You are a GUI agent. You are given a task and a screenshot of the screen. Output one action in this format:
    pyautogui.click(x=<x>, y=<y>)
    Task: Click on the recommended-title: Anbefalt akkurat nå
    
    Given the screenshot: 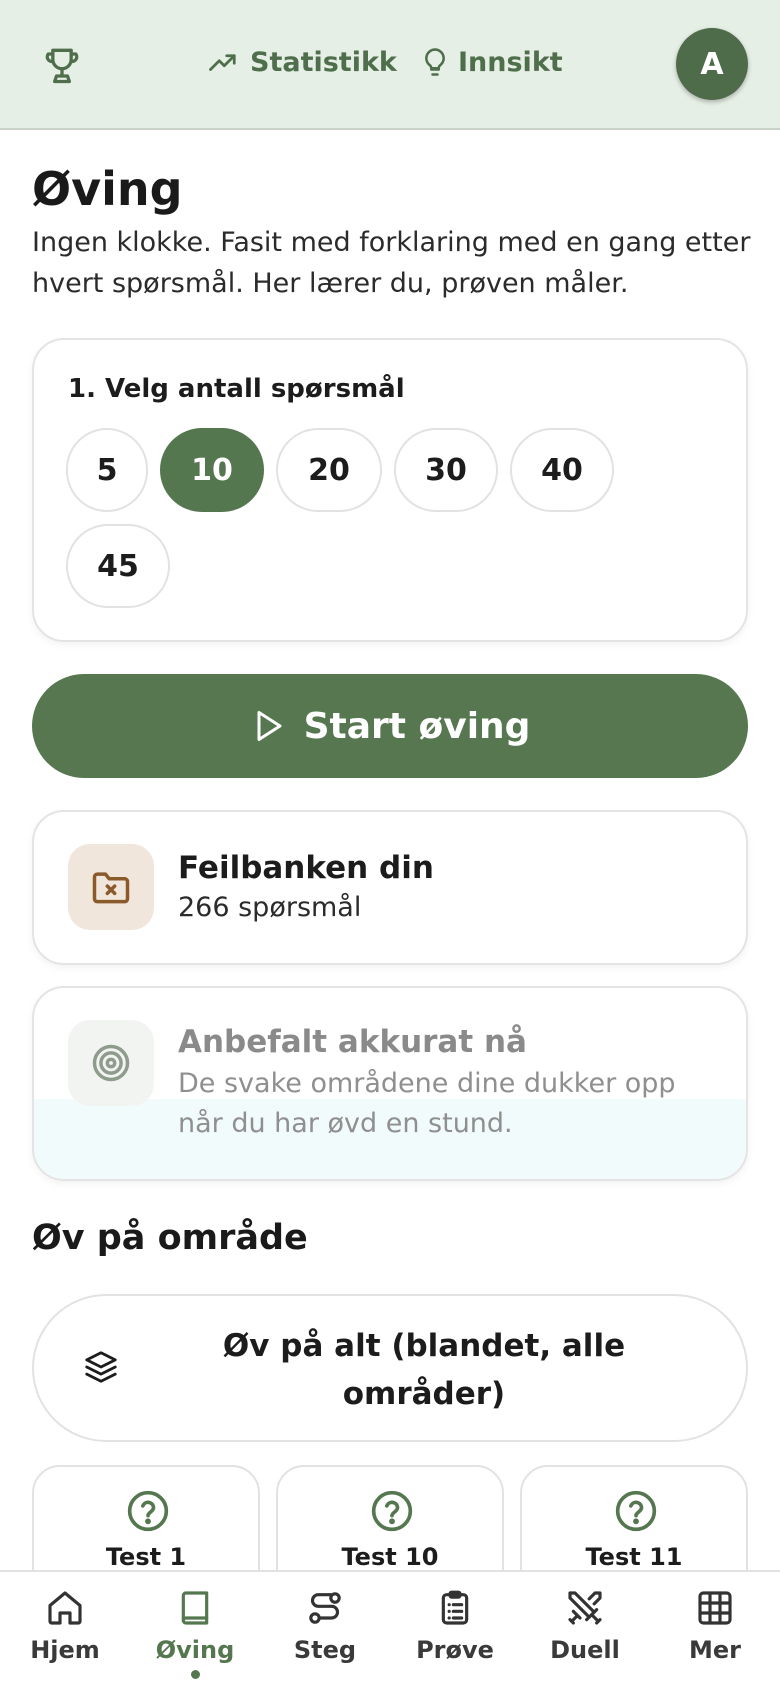 What is the action you would take?
    pyautogui.click(x=352, y=1042)
    